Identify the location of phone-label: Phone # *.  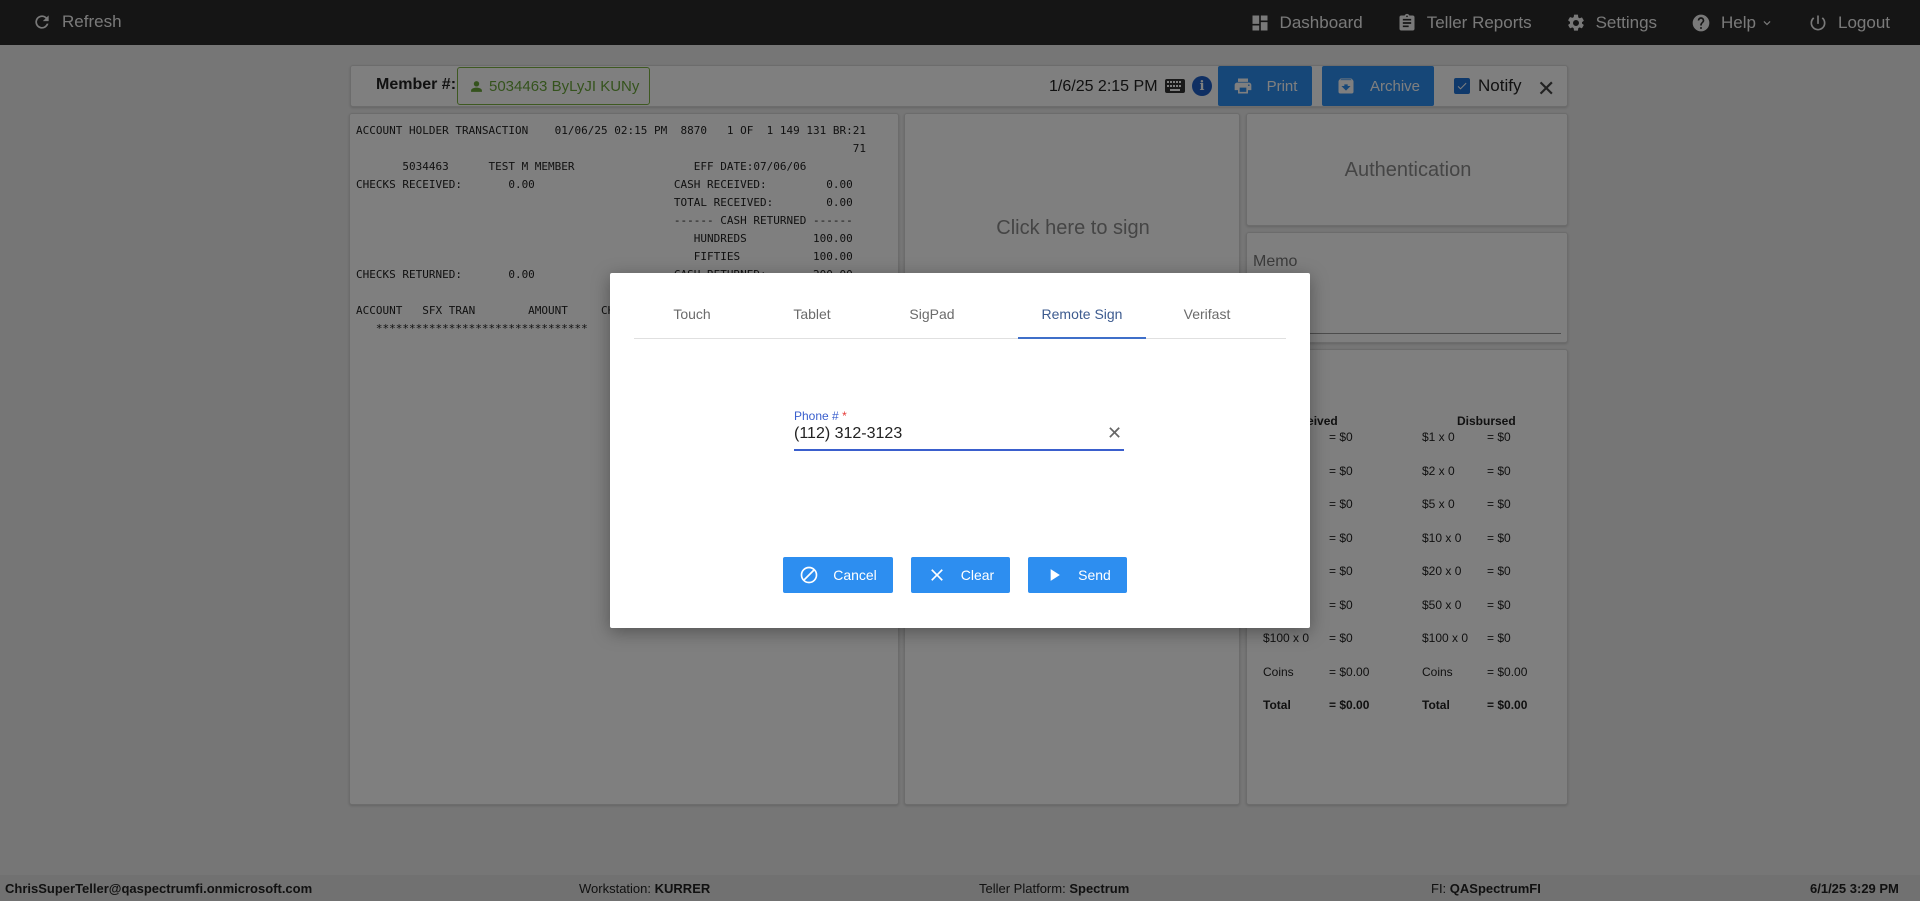
(820, 416).